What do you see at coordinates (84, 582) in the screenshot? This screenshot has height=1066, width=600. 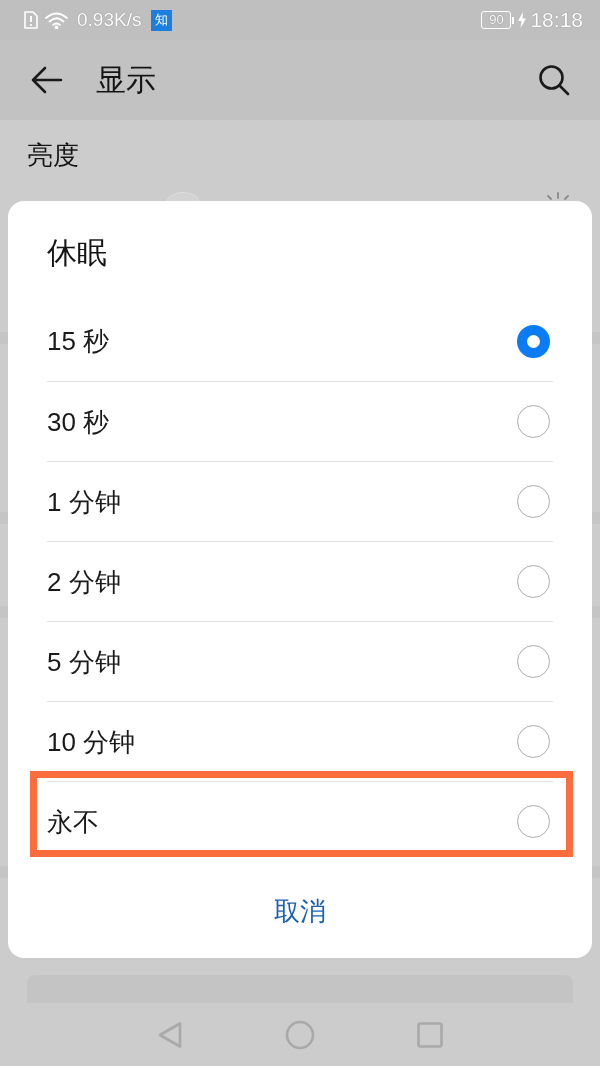 I see `option-label: 2 分钟` at bounding box center [84, 582].